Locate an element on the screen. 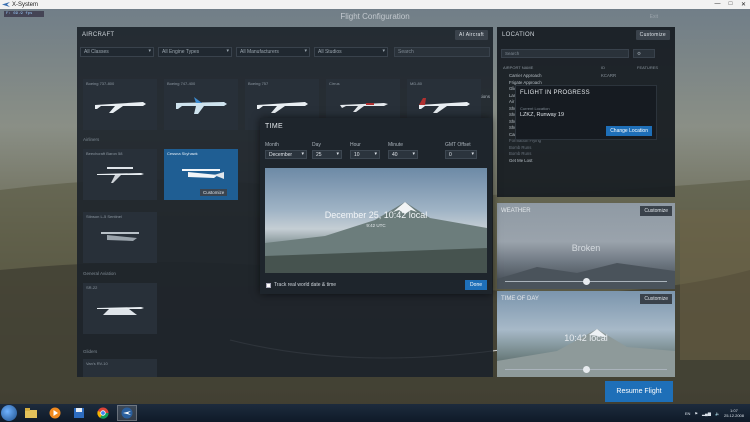  weather-title: WEATHER is located at coordinates (516, 211).